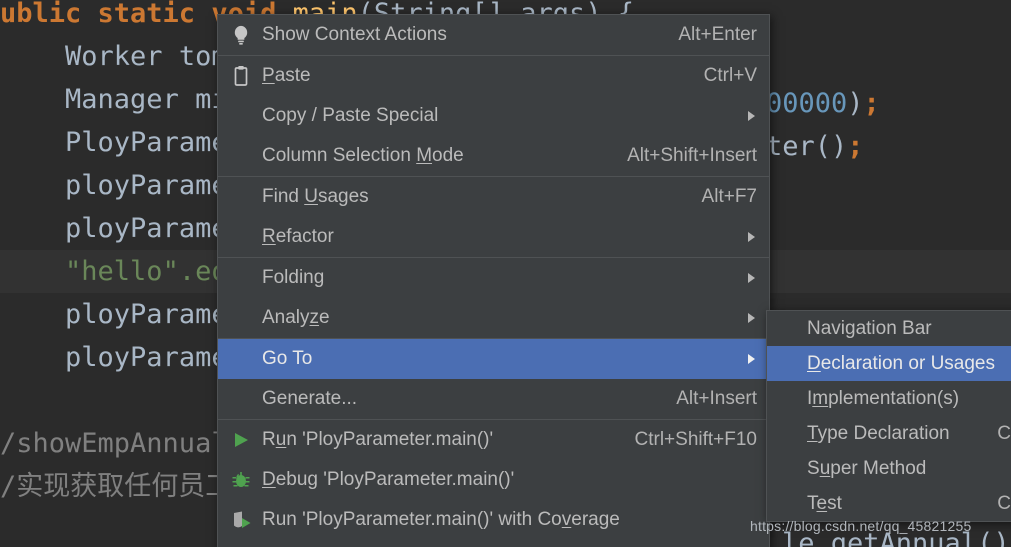  What do you see at coordinates (298, 236) in the screenshot?
I see `menu-item-label: Refactor` at bounding box center [298, 236].